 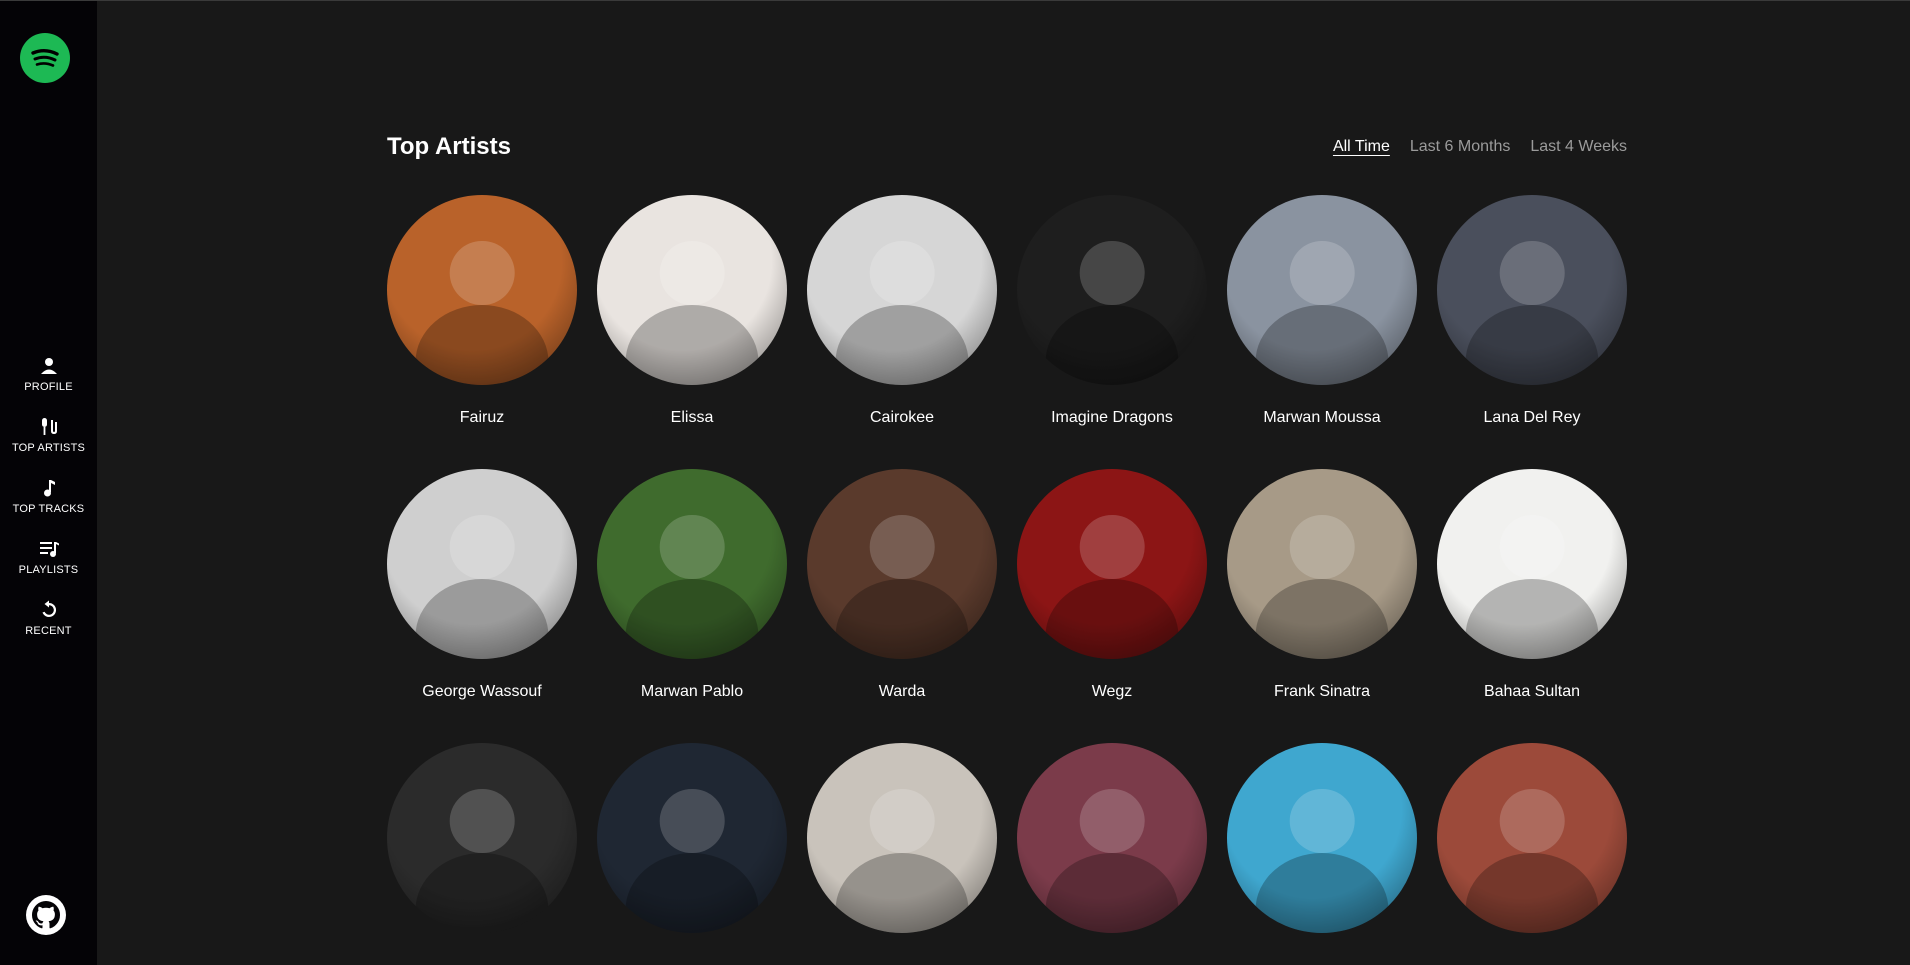 I want to click on spotify-waves-icon, so click(x=45, y=58).